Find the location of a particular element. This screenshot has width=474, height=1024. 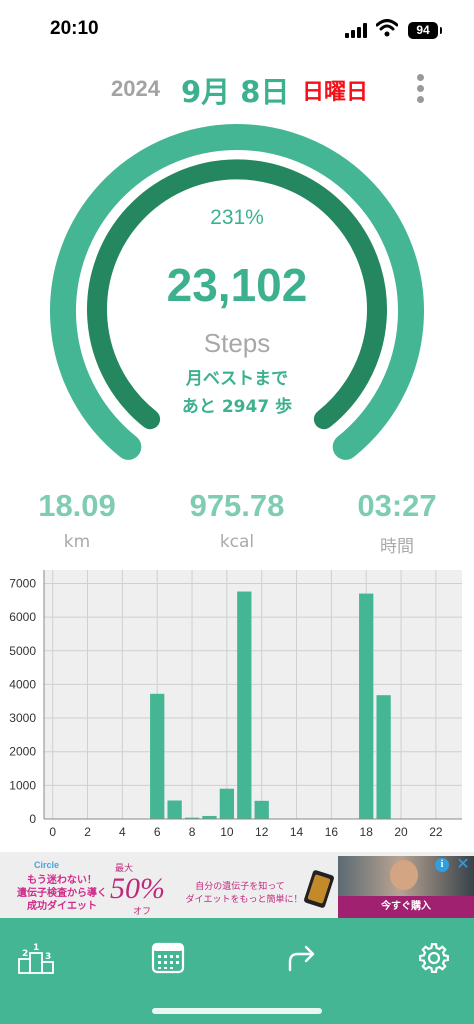

duration-unit: 時間 is located at coordinates (397, 547).